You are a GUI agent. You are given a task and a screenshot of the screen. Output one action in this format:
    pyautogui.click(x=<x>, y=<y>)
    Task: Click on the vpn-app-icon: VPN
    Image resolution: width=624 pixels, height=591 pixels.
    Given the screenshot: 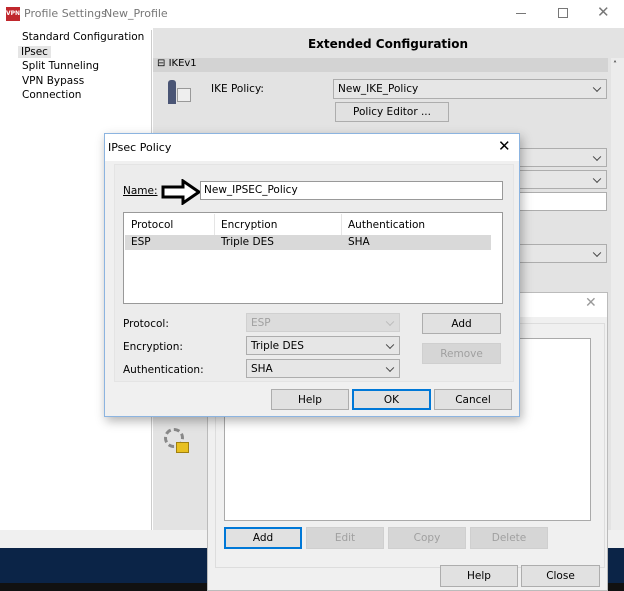 What is the action you would take?
    pyautogui.click(x=13, y=14)
    